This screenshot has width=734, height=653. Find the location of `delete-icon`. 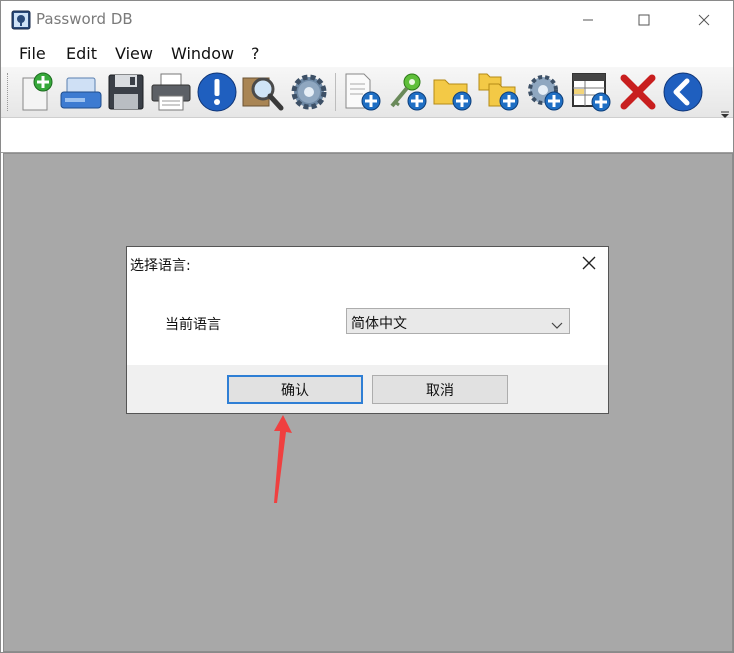

delete-icon is located at coordinates (638, 92).